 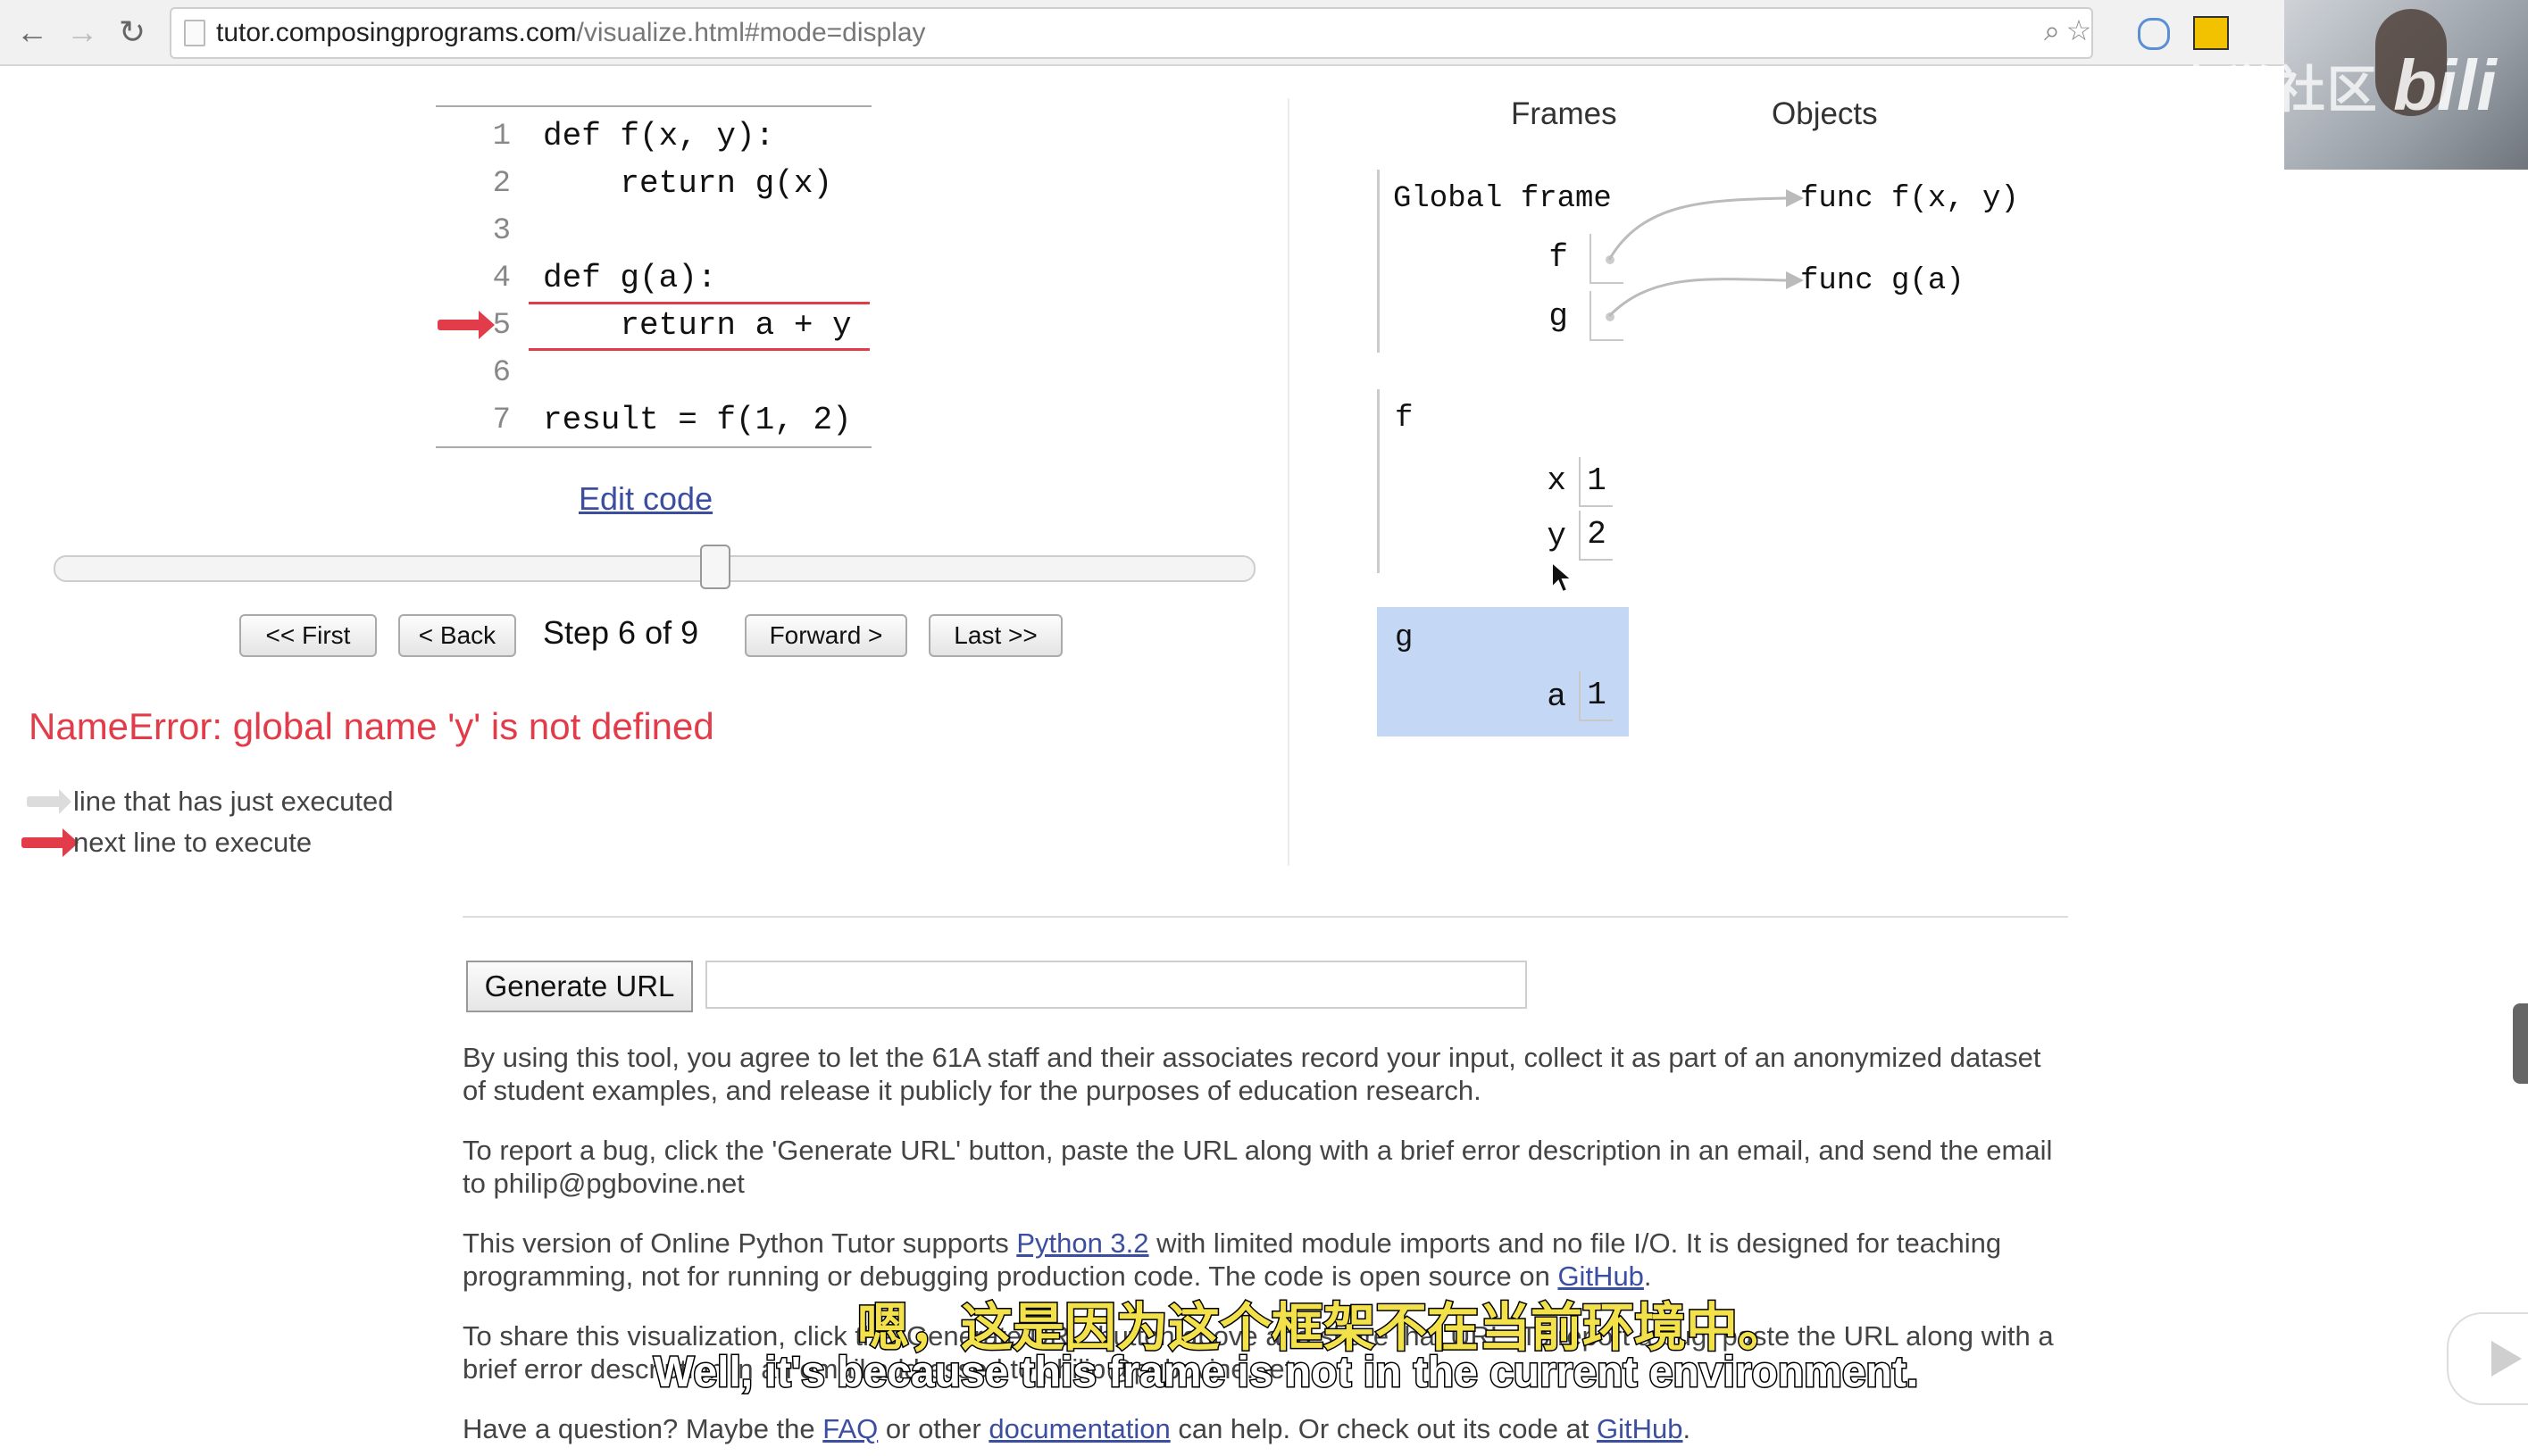 What do you see at coordinates (49, 802) in the screenshot?
I see `executed-line-arrow-icon` at bounding box center [49, 802].